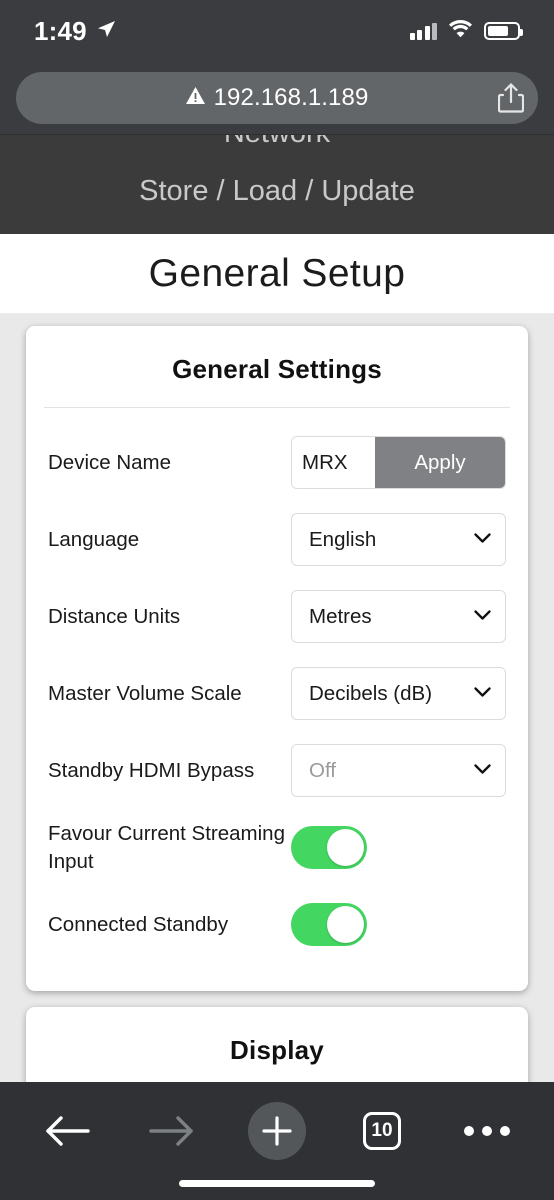  I want to click on site-navigation: Network Store / Load / Update, so click(277, 184).